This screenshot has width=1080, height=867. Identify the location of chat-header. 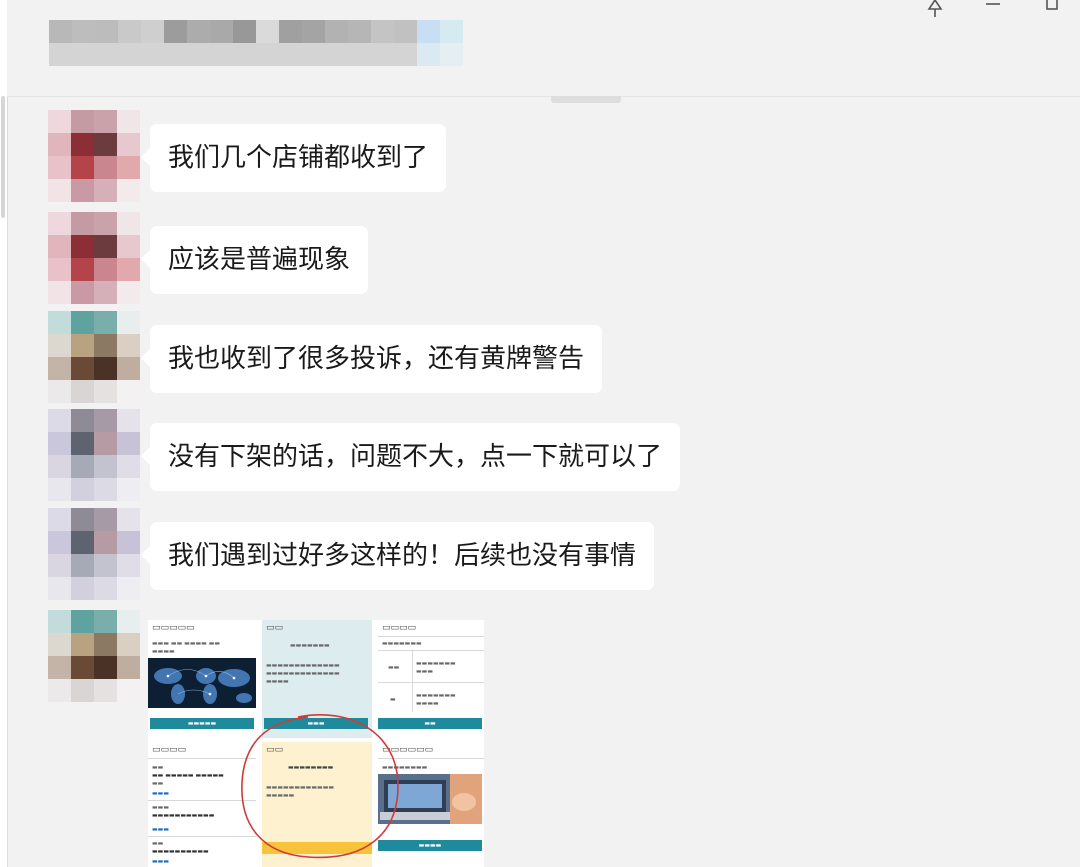
(543, 48).